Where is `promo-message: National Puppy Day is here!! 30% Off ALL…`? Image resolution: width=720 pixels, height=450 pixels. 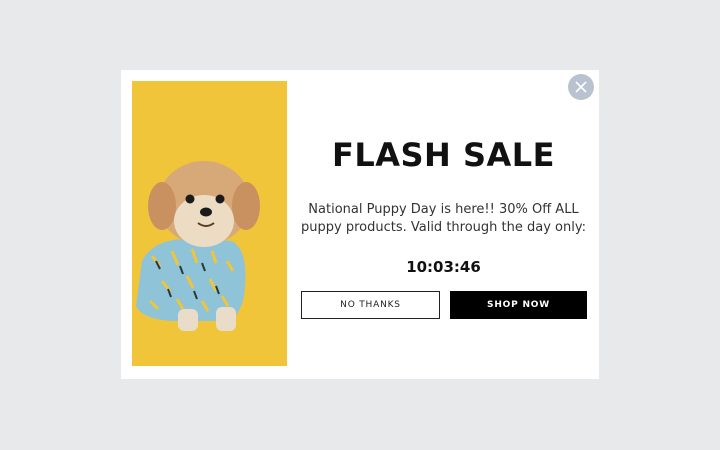
promo-message: National Puppy Day is here!! 30% Off ALL… is located at coordinates (443, 218).